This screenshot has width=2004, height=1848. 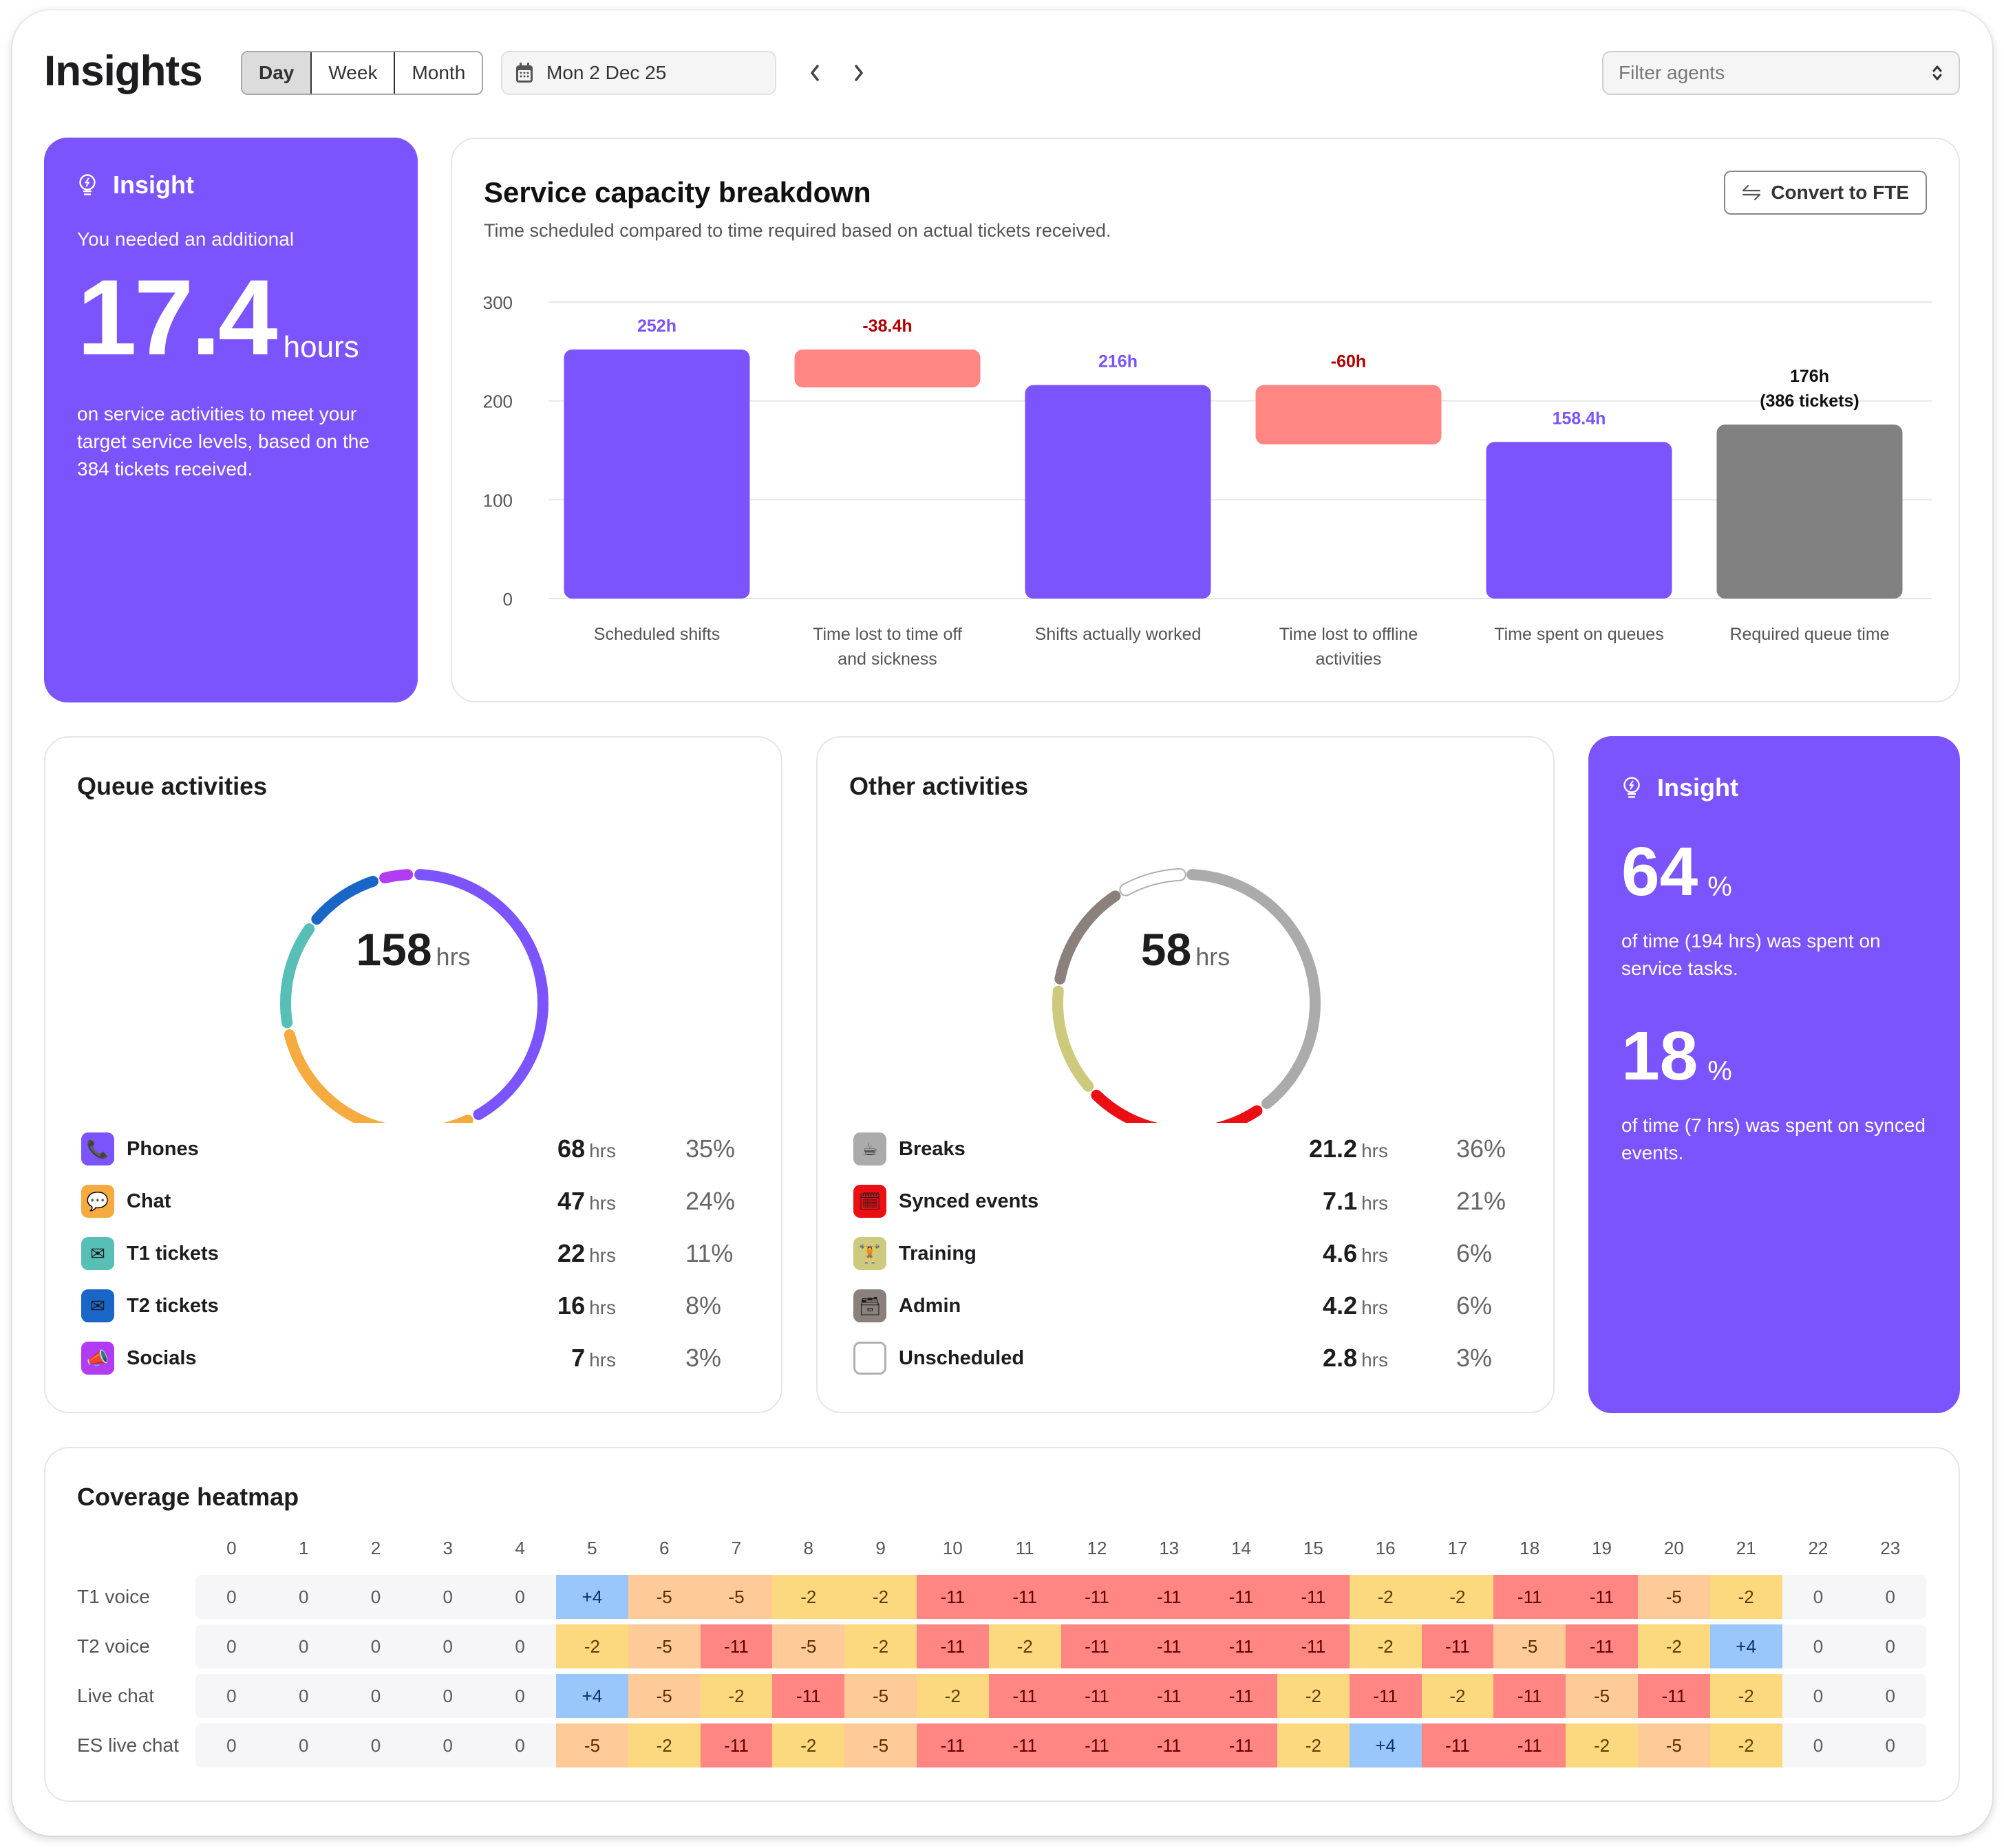 What do you see at coordinates (815, 73) in the screenshot?
I see `previous-day-button` at bounding box center [815, 73].